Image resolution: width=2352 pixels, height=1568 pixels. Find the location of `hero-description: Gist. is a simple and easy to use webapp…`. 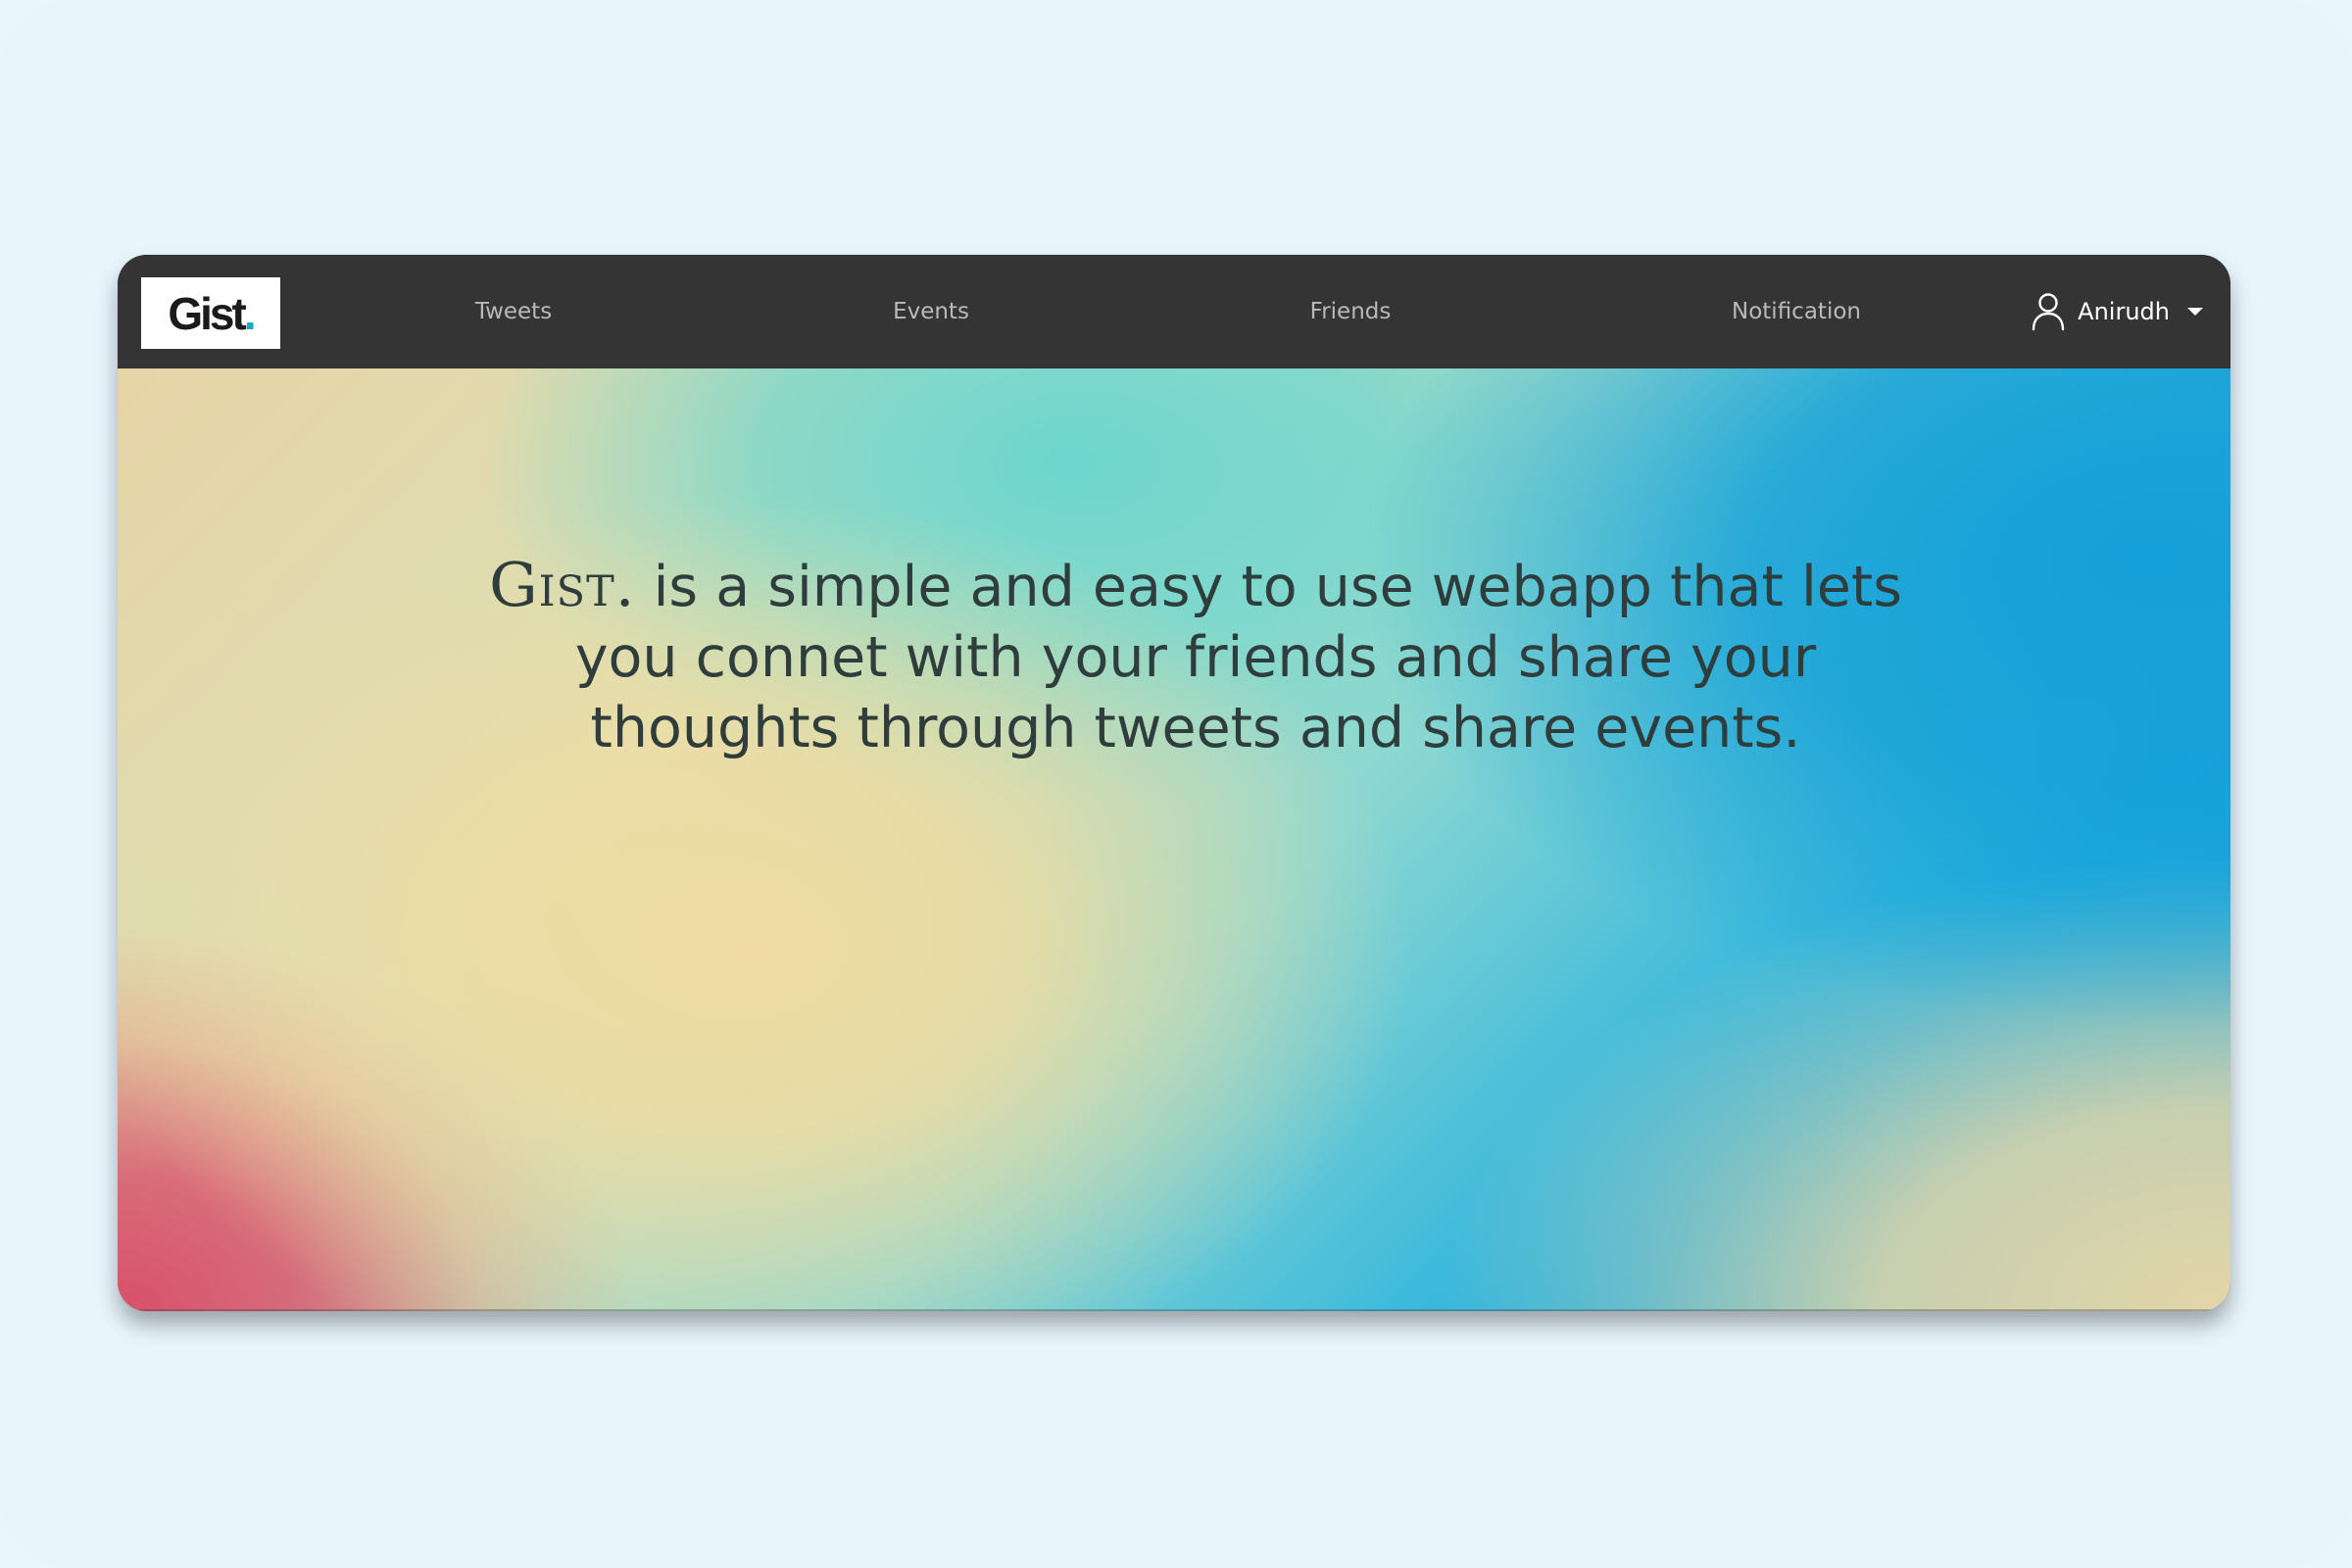

hero-description: Gist. is a simple and easy to use webapp… is located at coordinates (1195, 656).